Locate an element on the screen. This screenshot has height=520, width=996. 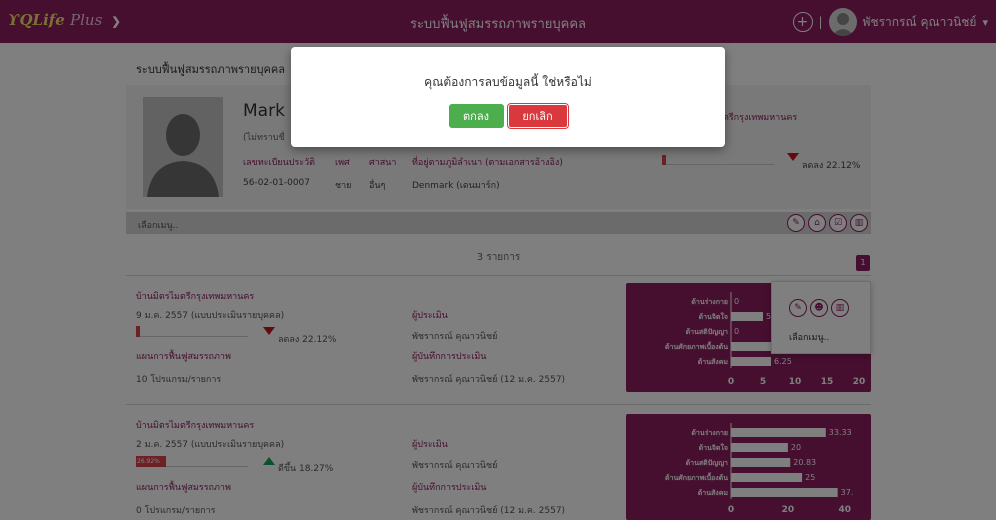
ok-button: ตกลง is located at coordinates (476, 116).